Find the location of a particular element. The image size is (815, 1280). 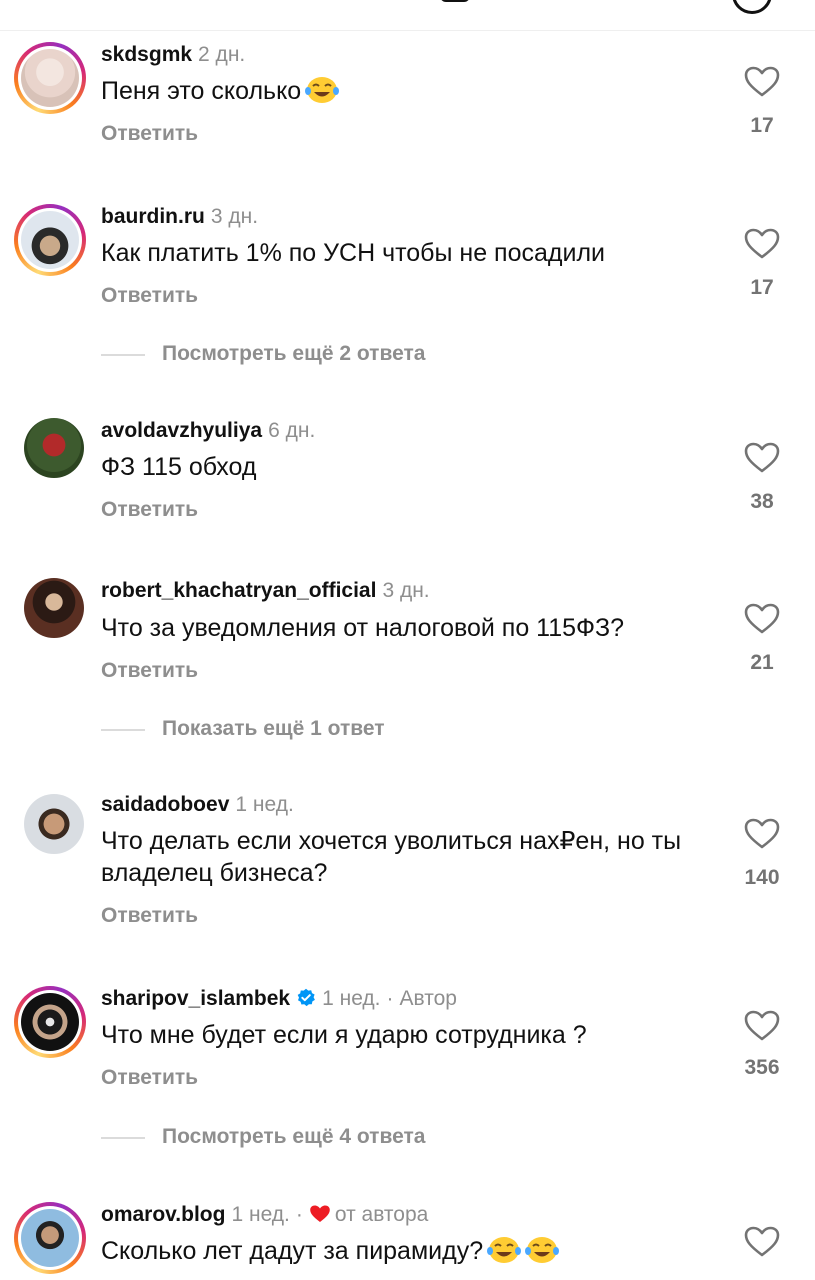

comment-meta: sharipov_islambek 1 нед. · Автор is located at coordinates (279, 999).